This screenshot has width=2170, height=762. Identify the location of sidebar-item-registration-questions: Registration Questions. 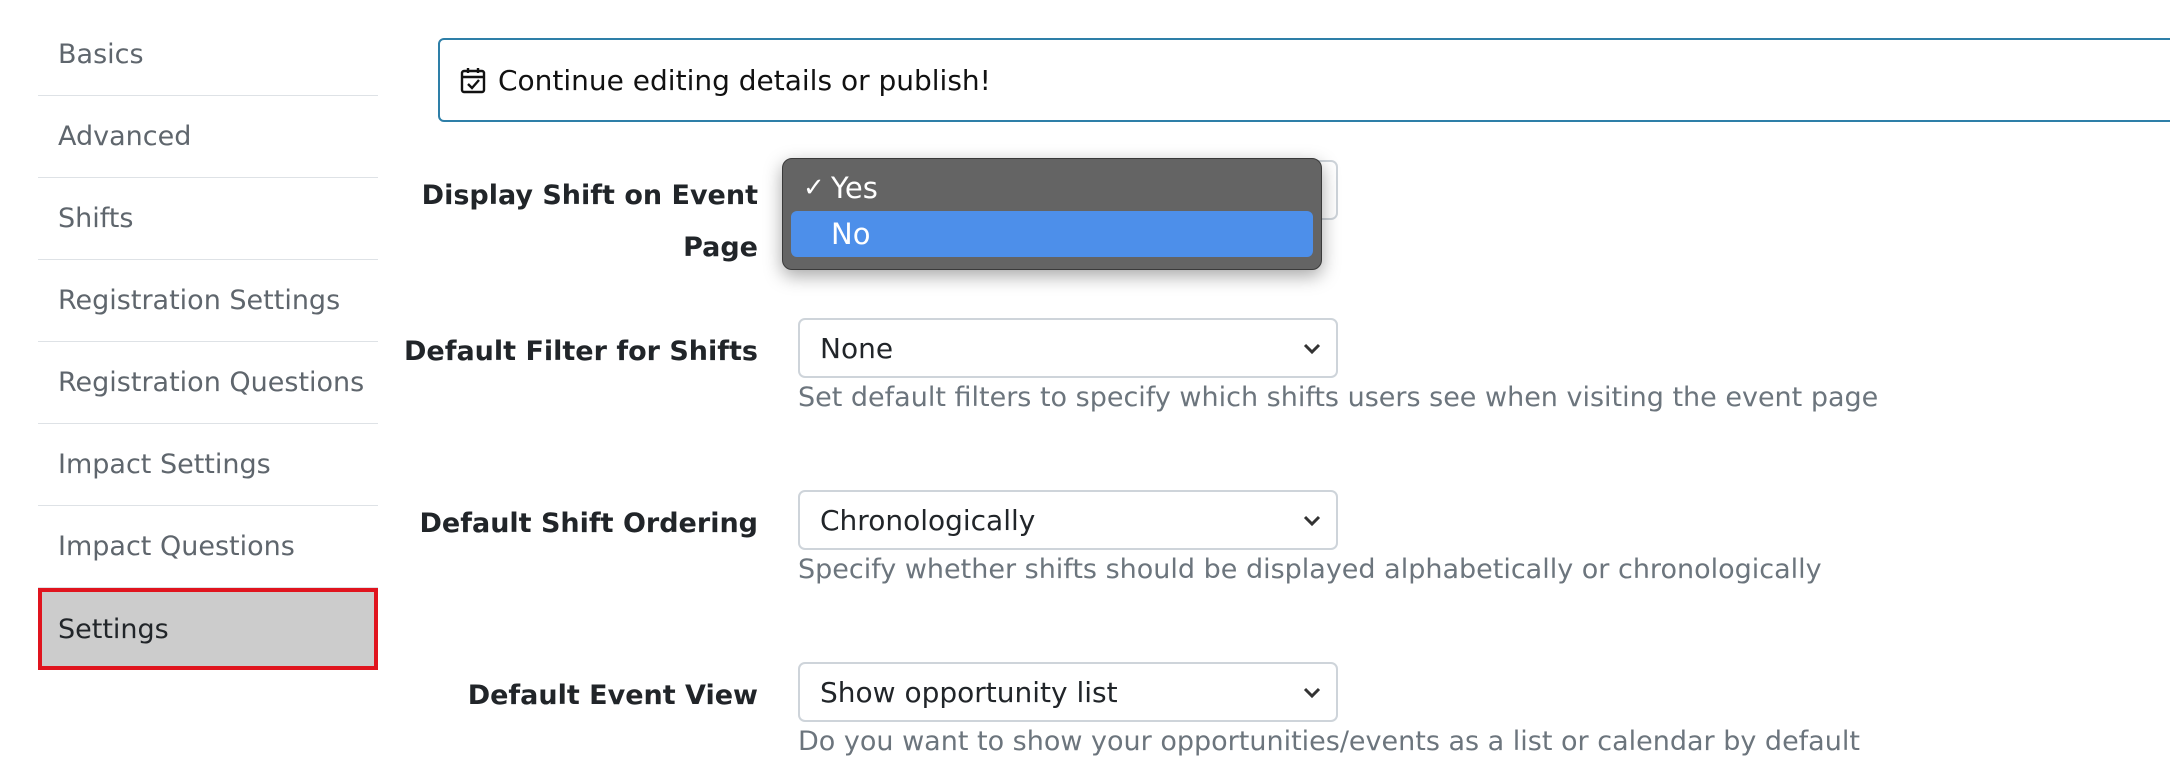
(208, 383).